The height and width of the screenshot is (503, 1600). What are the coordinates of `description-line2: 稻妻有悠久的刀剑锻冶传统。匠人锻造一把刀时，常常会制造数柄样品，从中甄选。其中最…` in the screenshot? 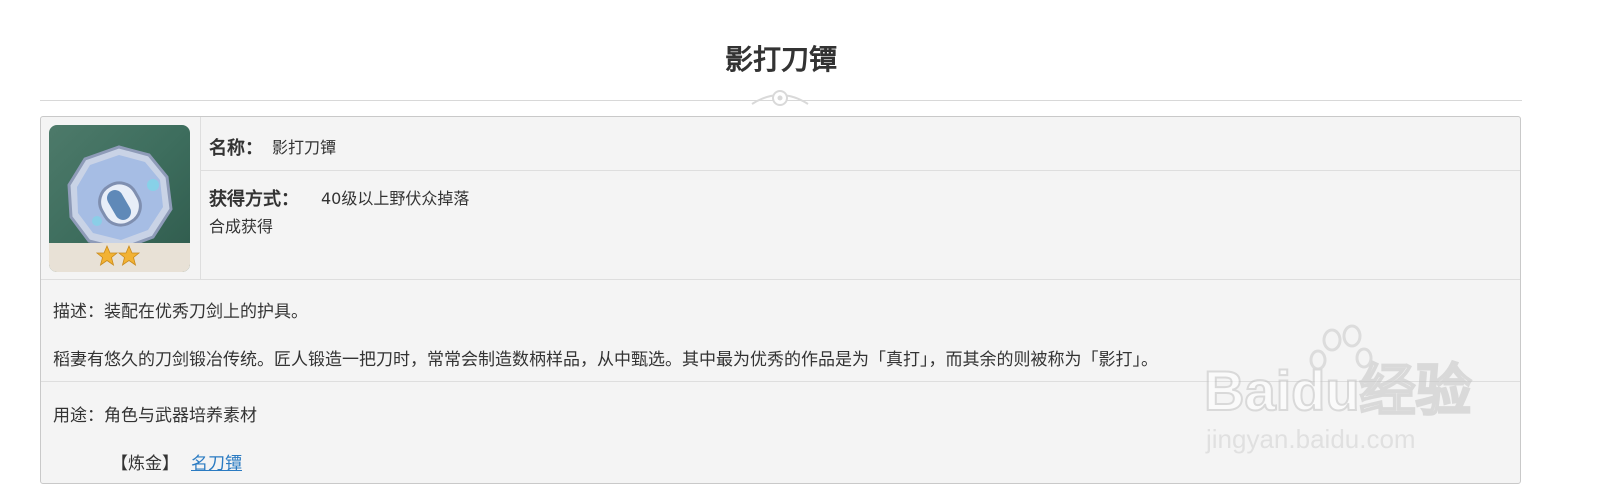 It's located at (605, 360).